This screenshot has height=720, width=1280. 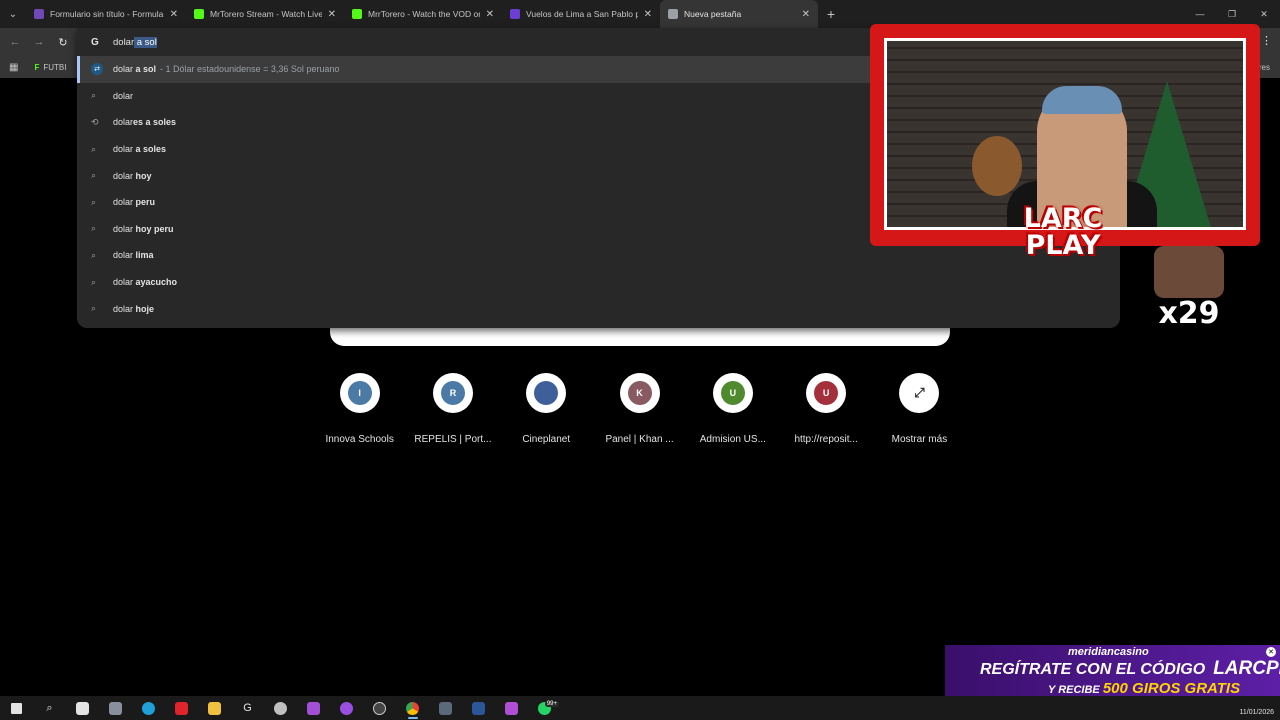 What do you see at coordinates (155, 282) in the screenshot?
I see `suggestion-completion: ayacucho` at bounding box center [155, 282].